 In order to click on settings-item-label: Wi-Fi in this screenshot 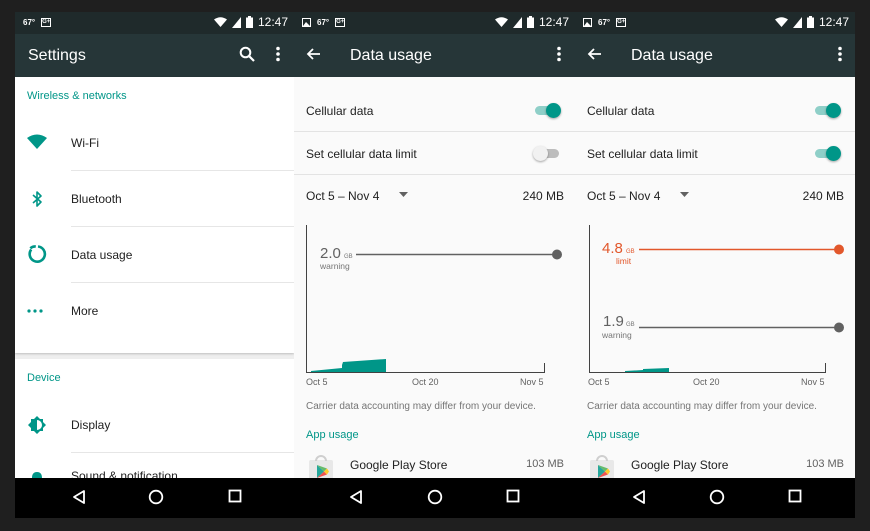, I will do `click(85, 143)`.